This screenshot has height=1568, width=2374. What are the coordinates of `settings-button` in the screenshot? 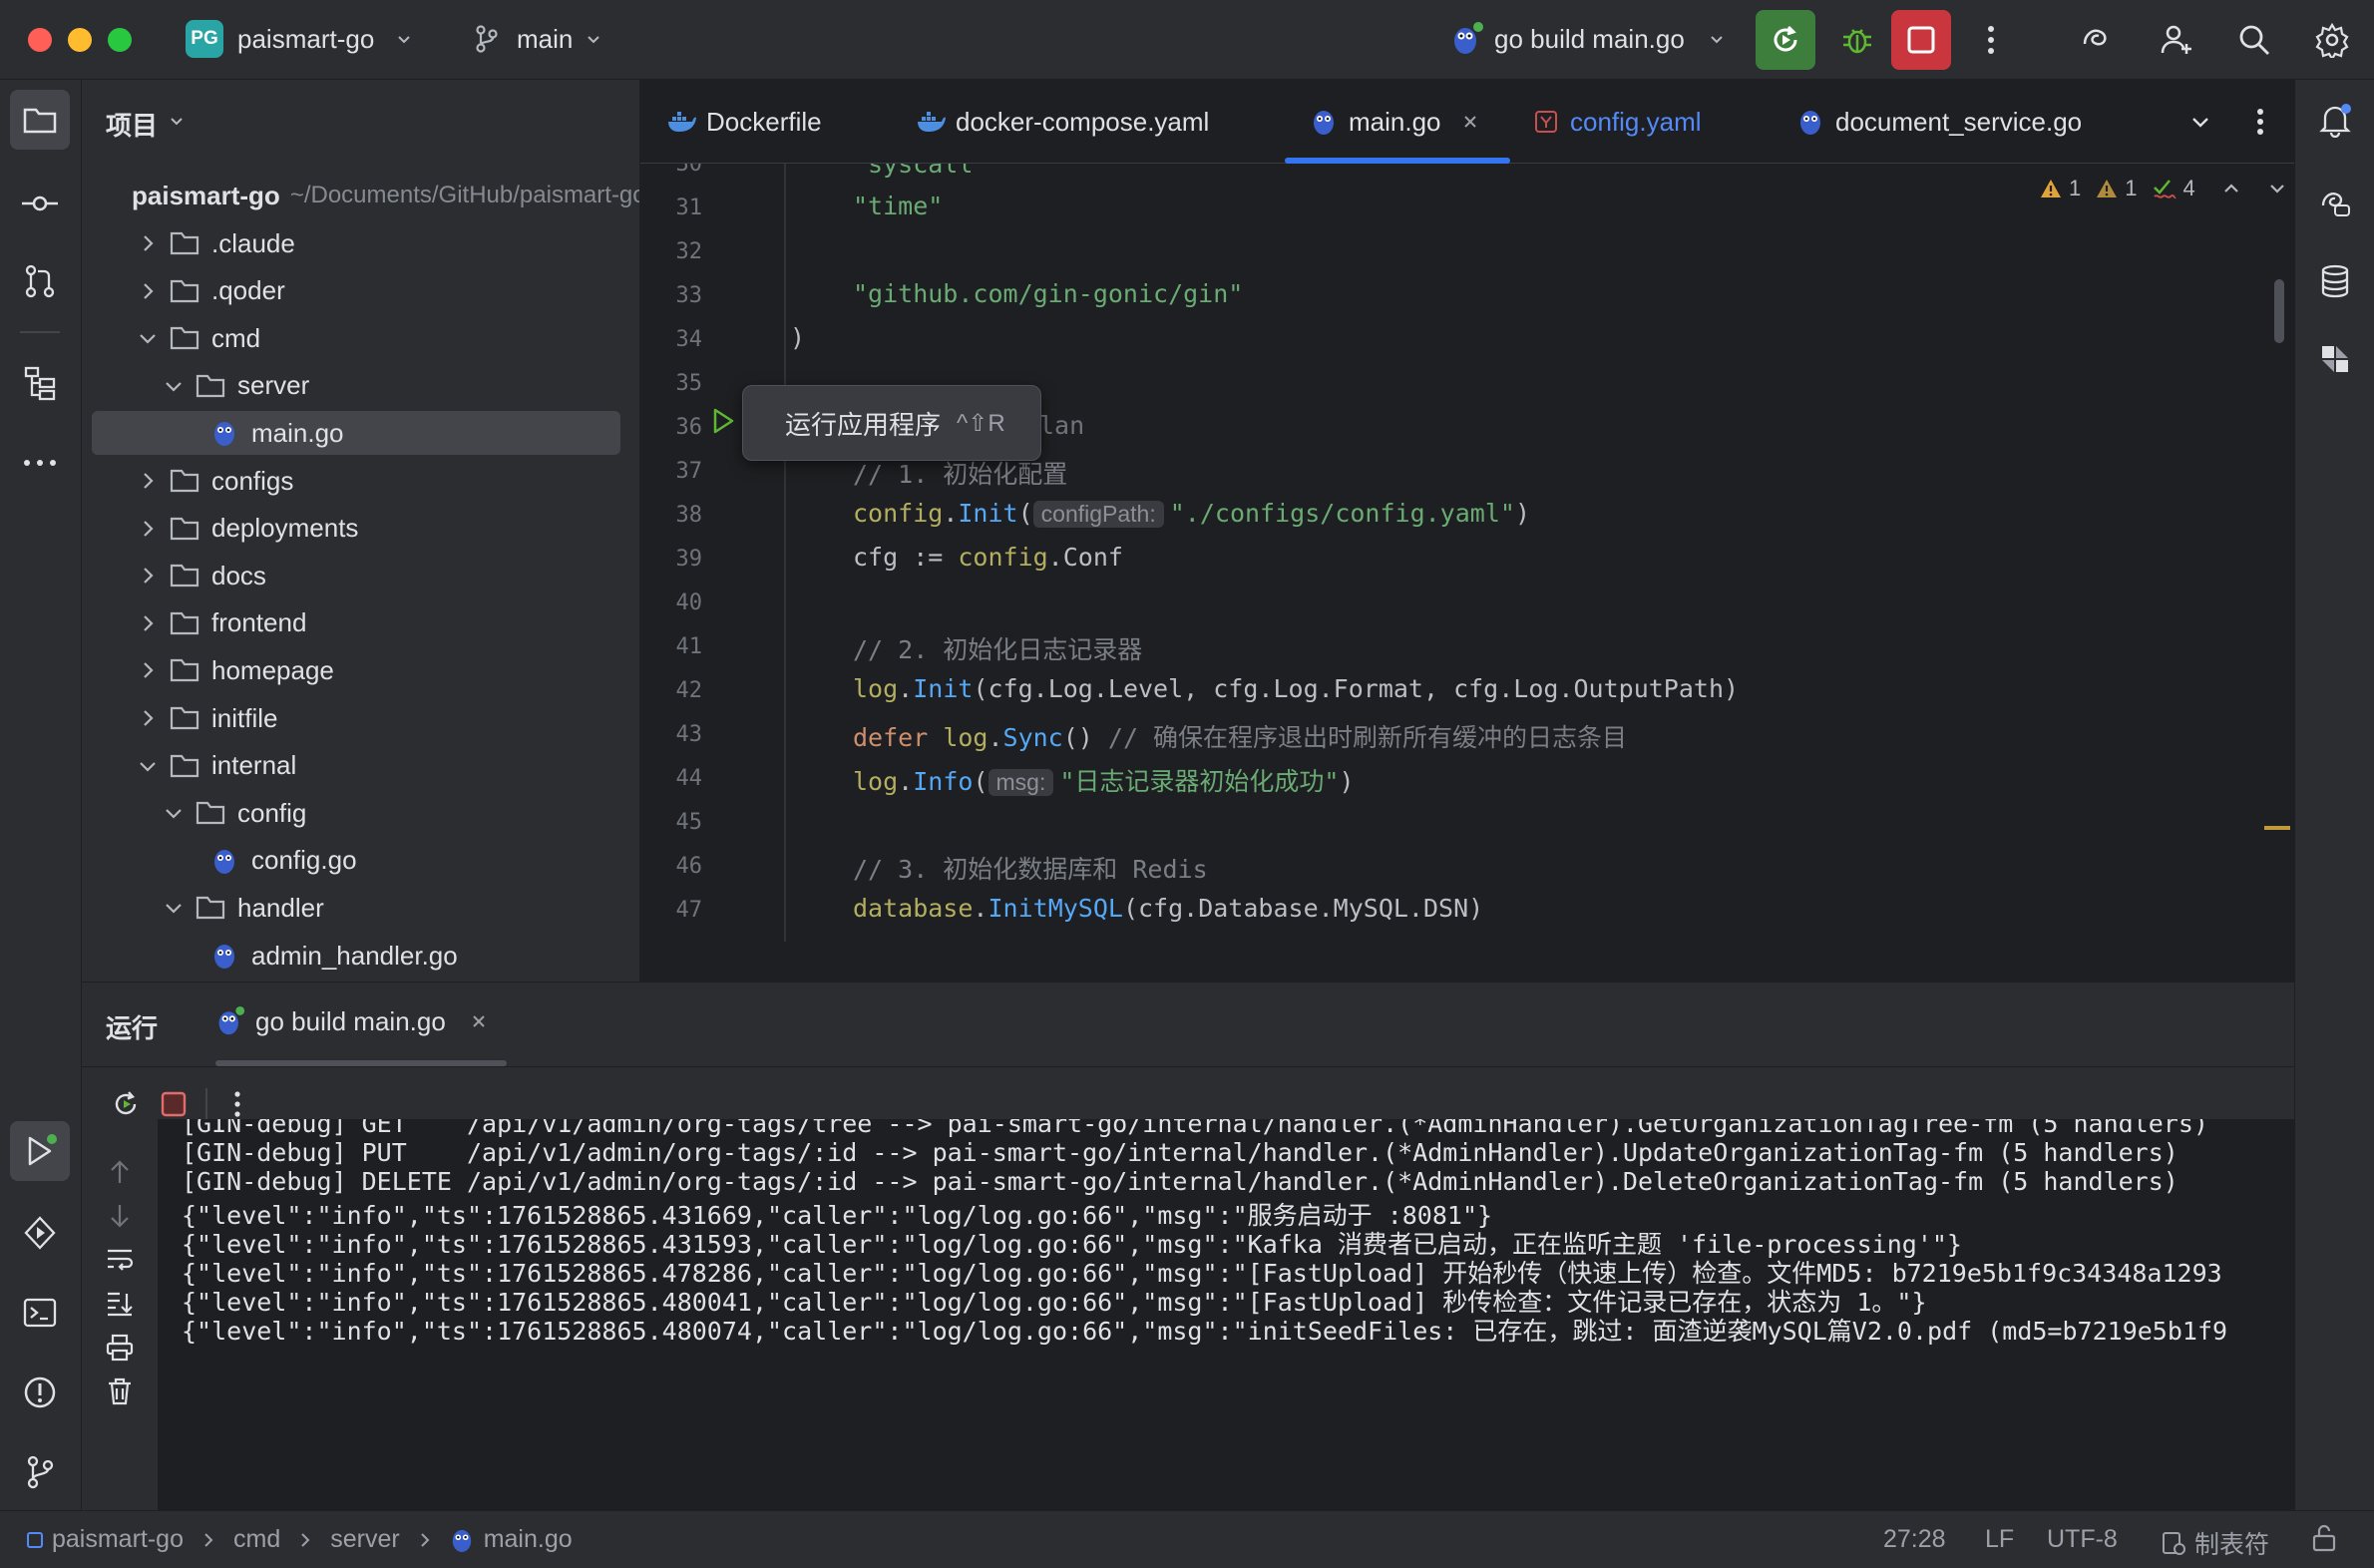 It's located at (2332, 40).